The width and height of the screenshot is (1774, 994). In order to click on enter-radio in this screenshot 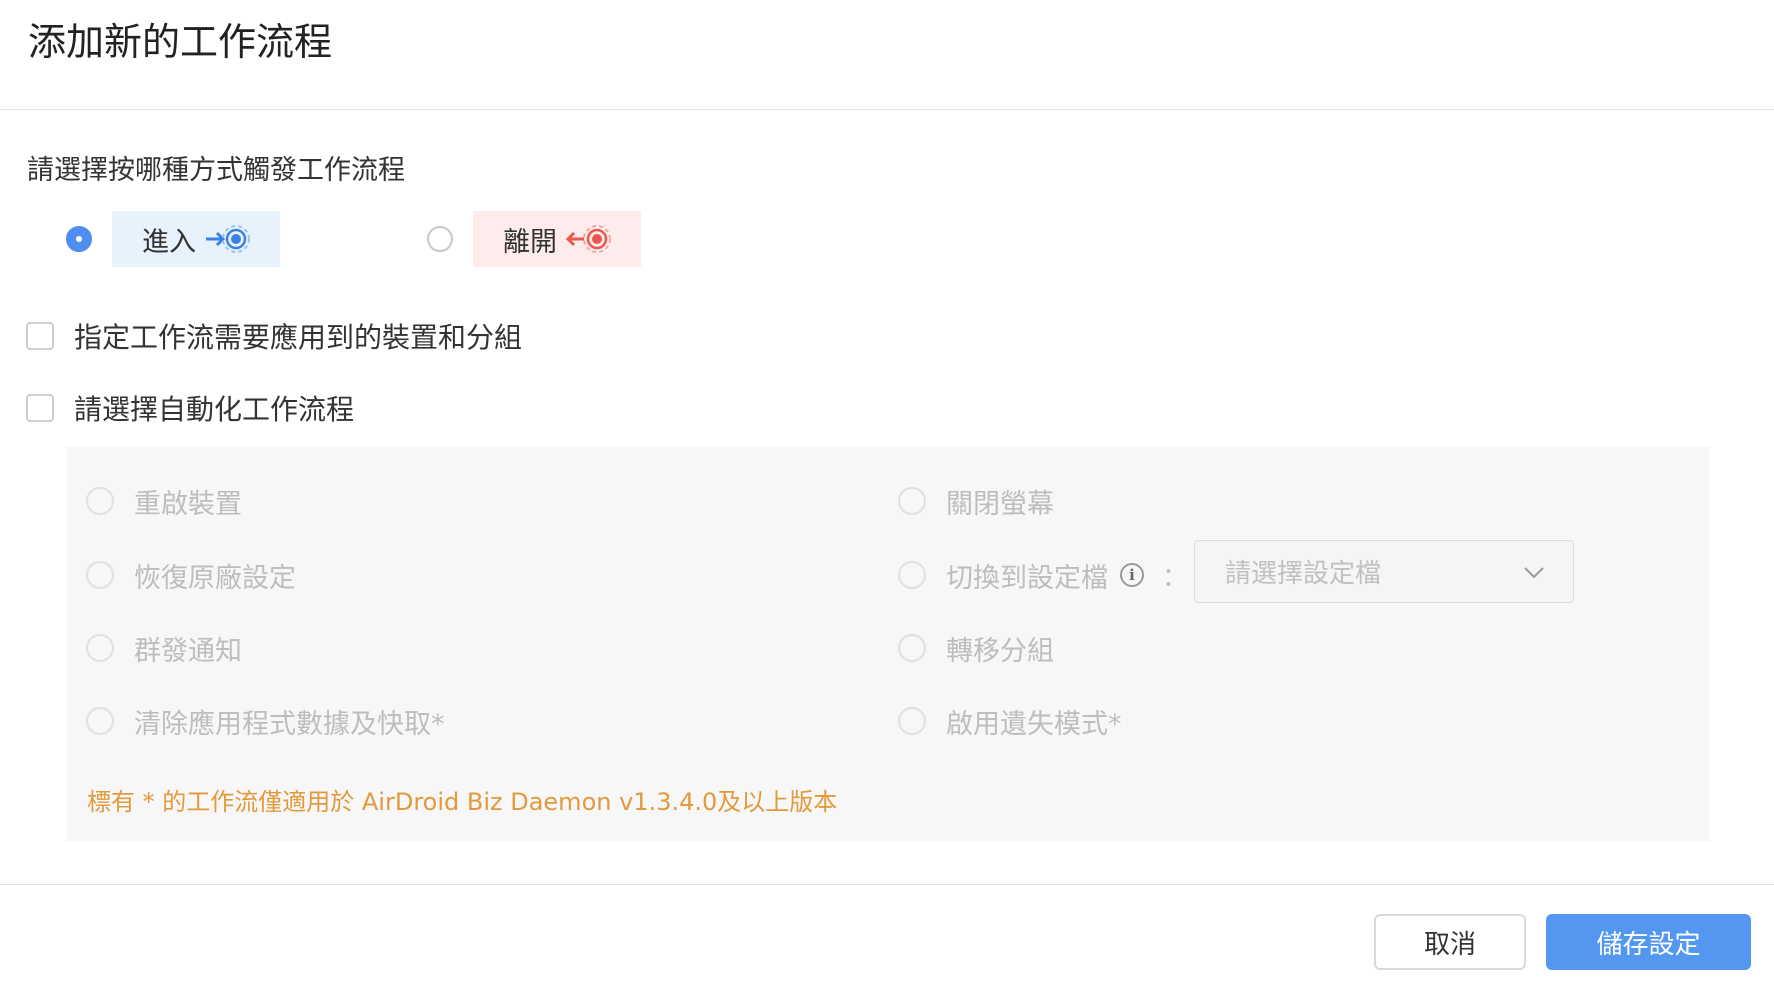, I will do `click(79, 239)`.